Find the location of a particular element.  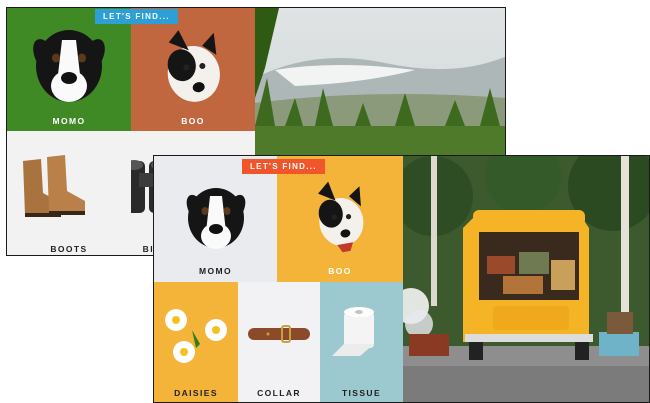

tile-daisies: DAISIES is located at coordinates (196, 342).